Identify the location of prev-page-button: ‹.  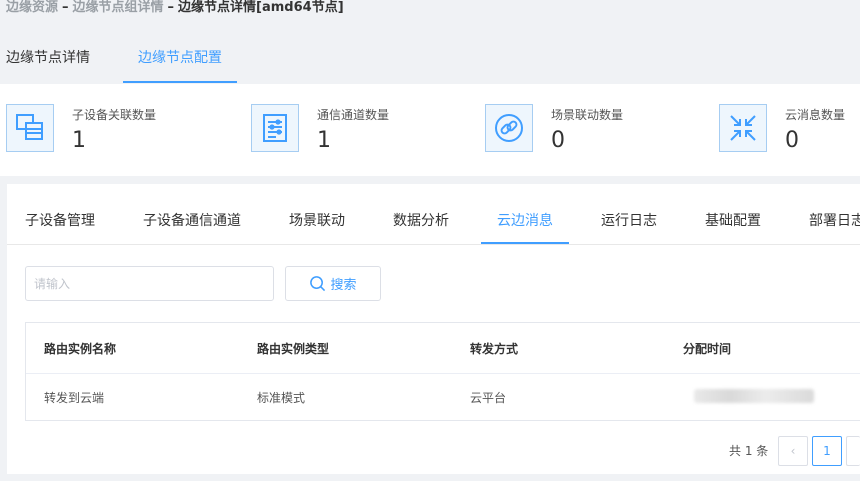
(793, 451).